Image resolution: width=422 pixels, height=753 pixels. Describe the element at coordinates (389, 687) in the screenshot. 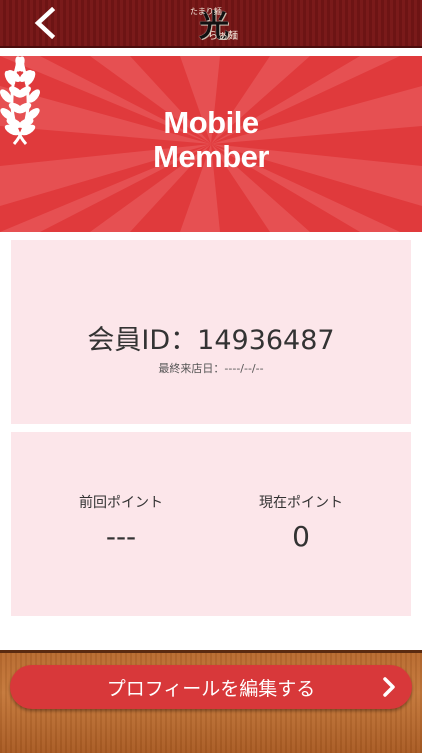

I see `chevron-right-icon` at that location.